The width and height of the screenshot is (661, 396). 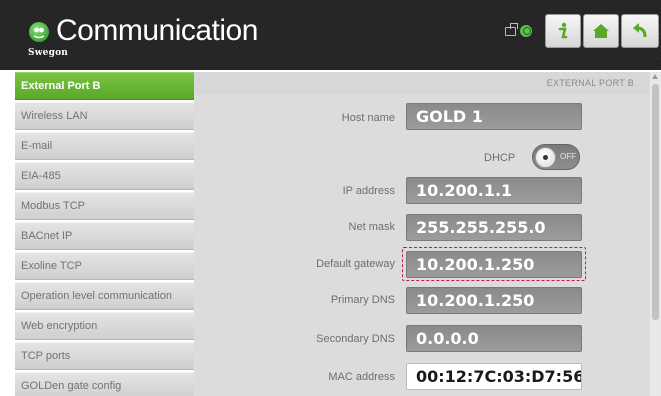 I want to click on info-icon, so click(x=563, y=30).